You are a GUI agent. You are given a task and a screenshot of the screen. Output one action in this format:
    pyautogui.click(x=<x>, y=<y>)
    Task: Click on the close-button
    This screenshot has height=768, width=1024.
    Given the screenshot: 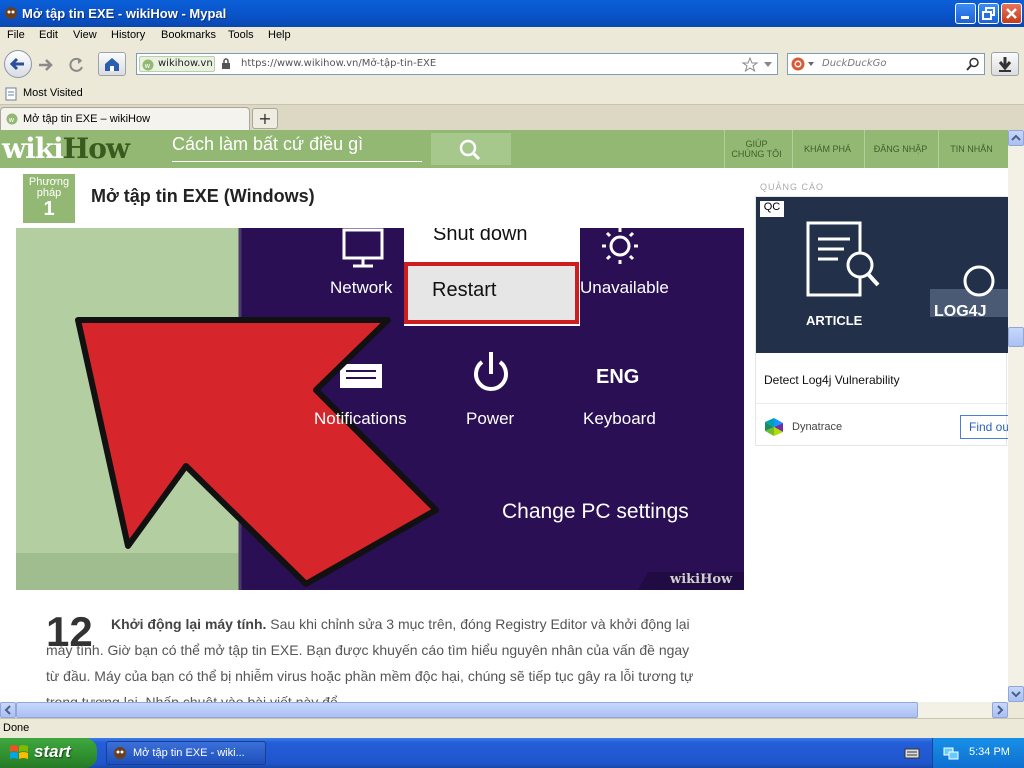 What is the action you would take?
    pyautogui.click(x=1011, y=13)
    